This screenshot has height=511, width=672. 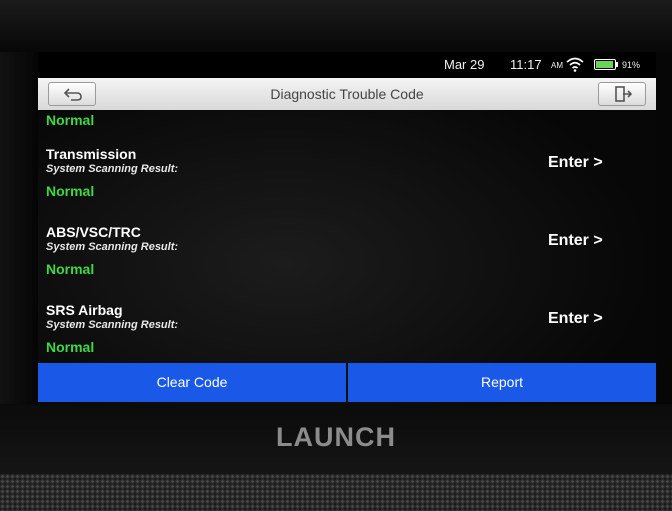 I want to click on status-bar: Mar 29 11:17 AM 91%, so click(x=347, y=65).